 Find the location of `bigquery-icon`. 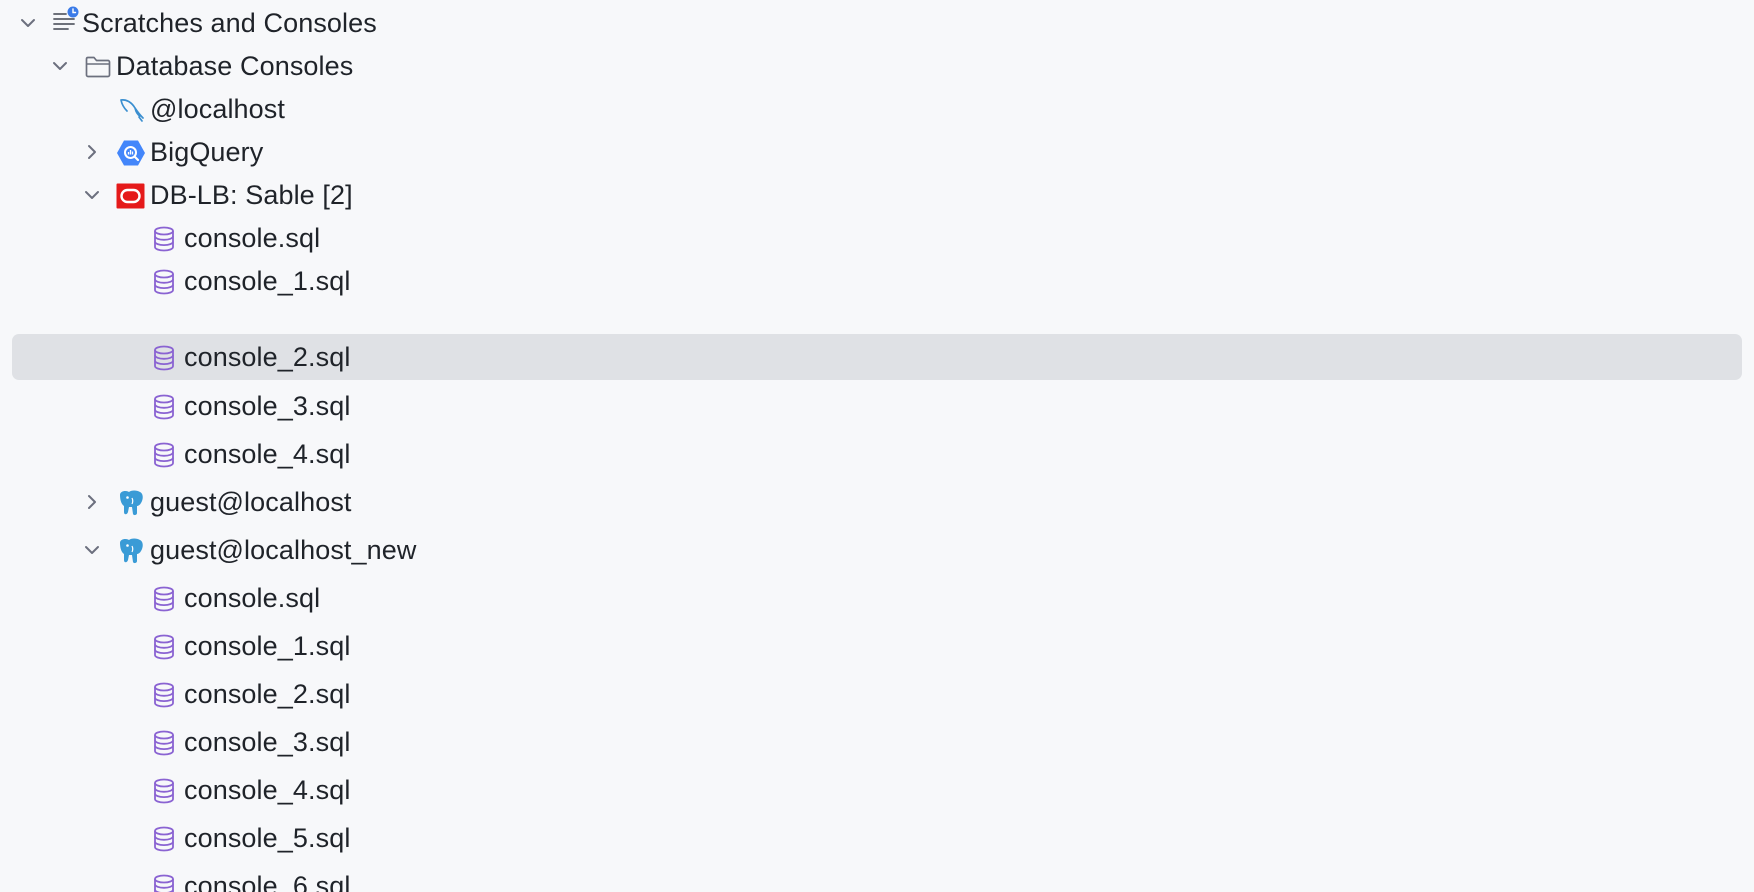

bigquery-icon is located at coordinates (130, 153).